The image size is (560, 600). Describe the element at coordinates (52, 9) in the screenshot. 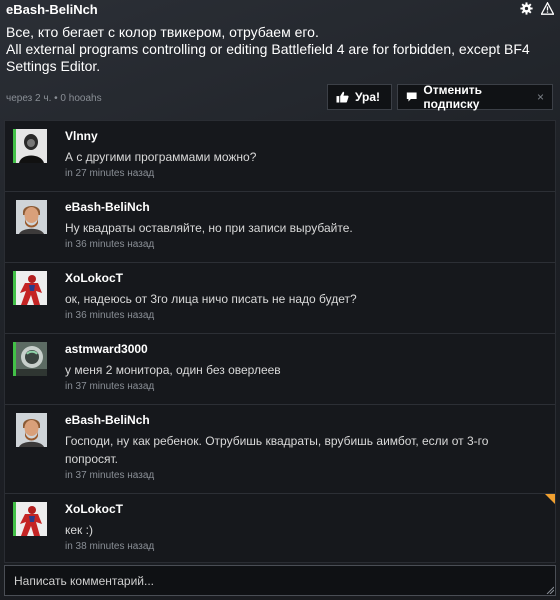

I see `post-author: eBash-BeliNch` at that location.